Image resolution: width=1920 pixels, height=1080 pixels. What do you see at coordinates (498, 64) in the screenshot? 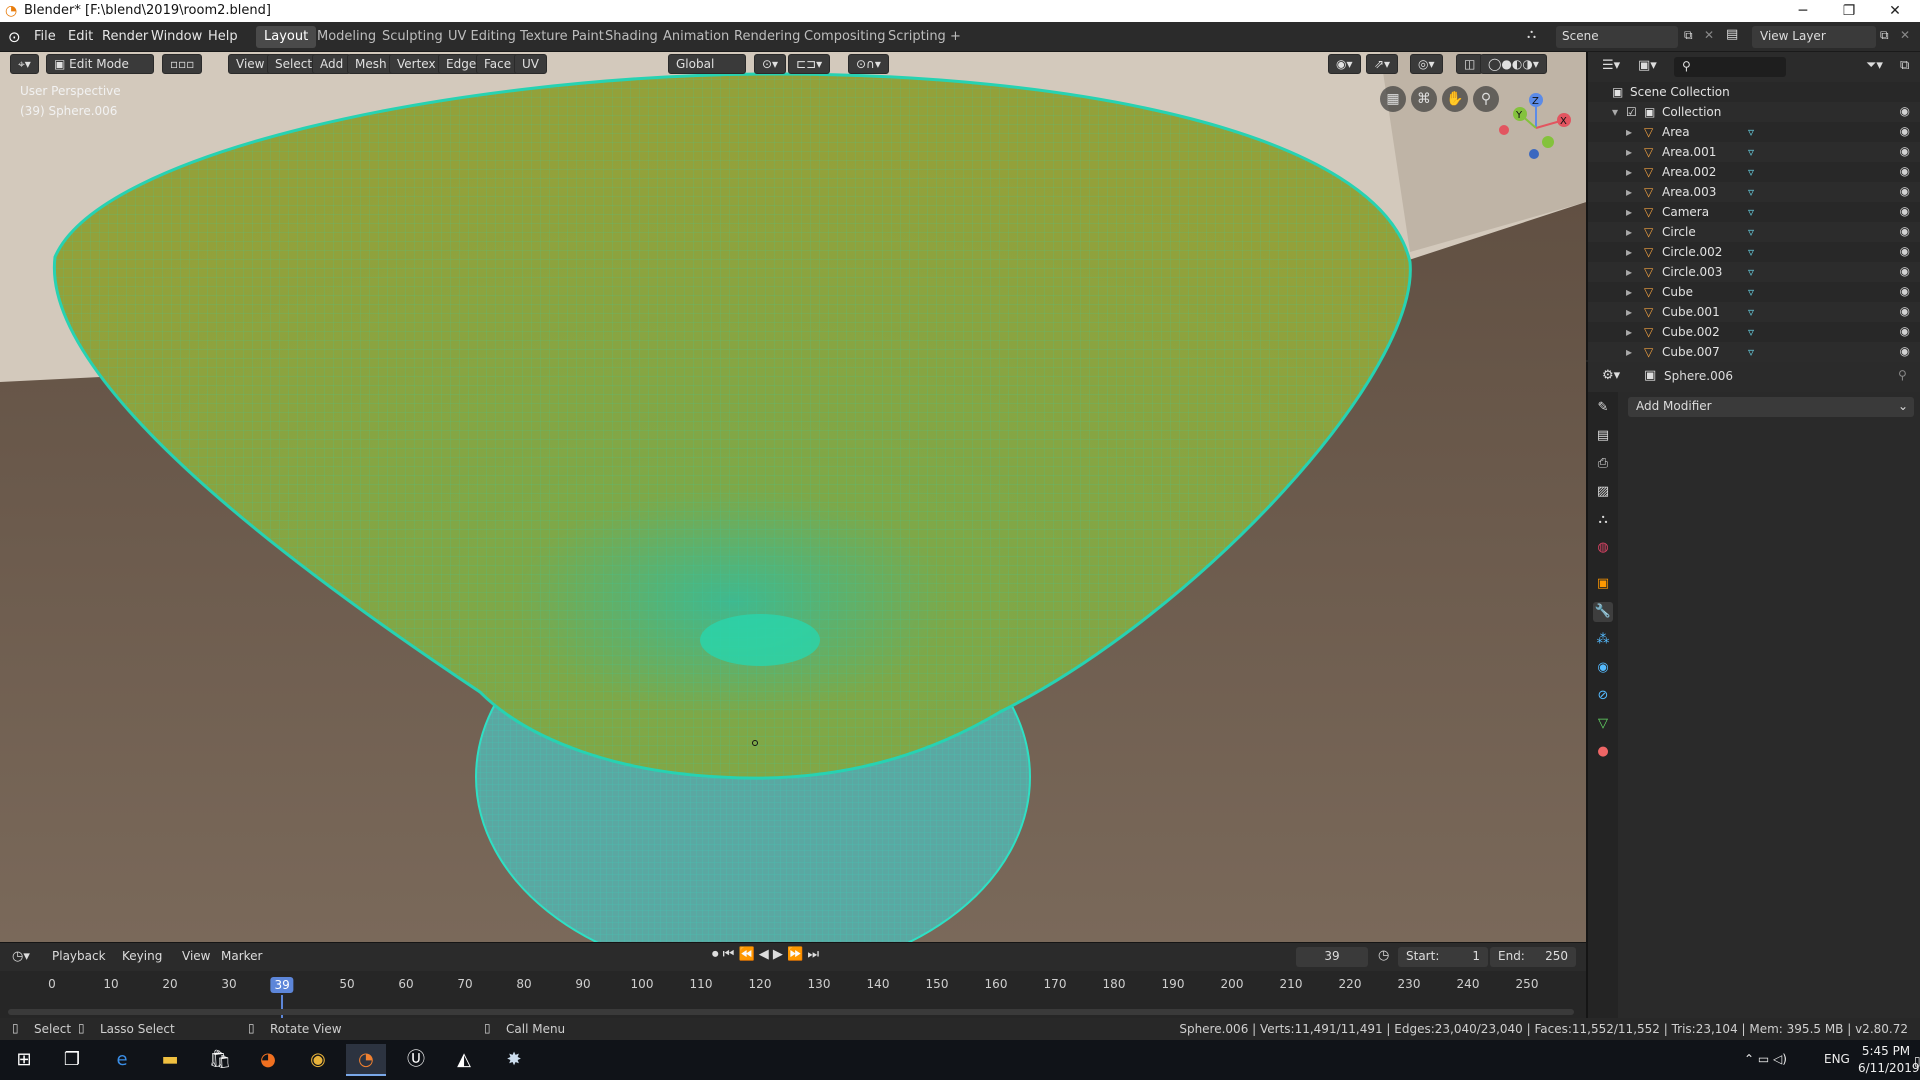
I see `viewport-menu-face: Face` at bounding box center [498, 64].